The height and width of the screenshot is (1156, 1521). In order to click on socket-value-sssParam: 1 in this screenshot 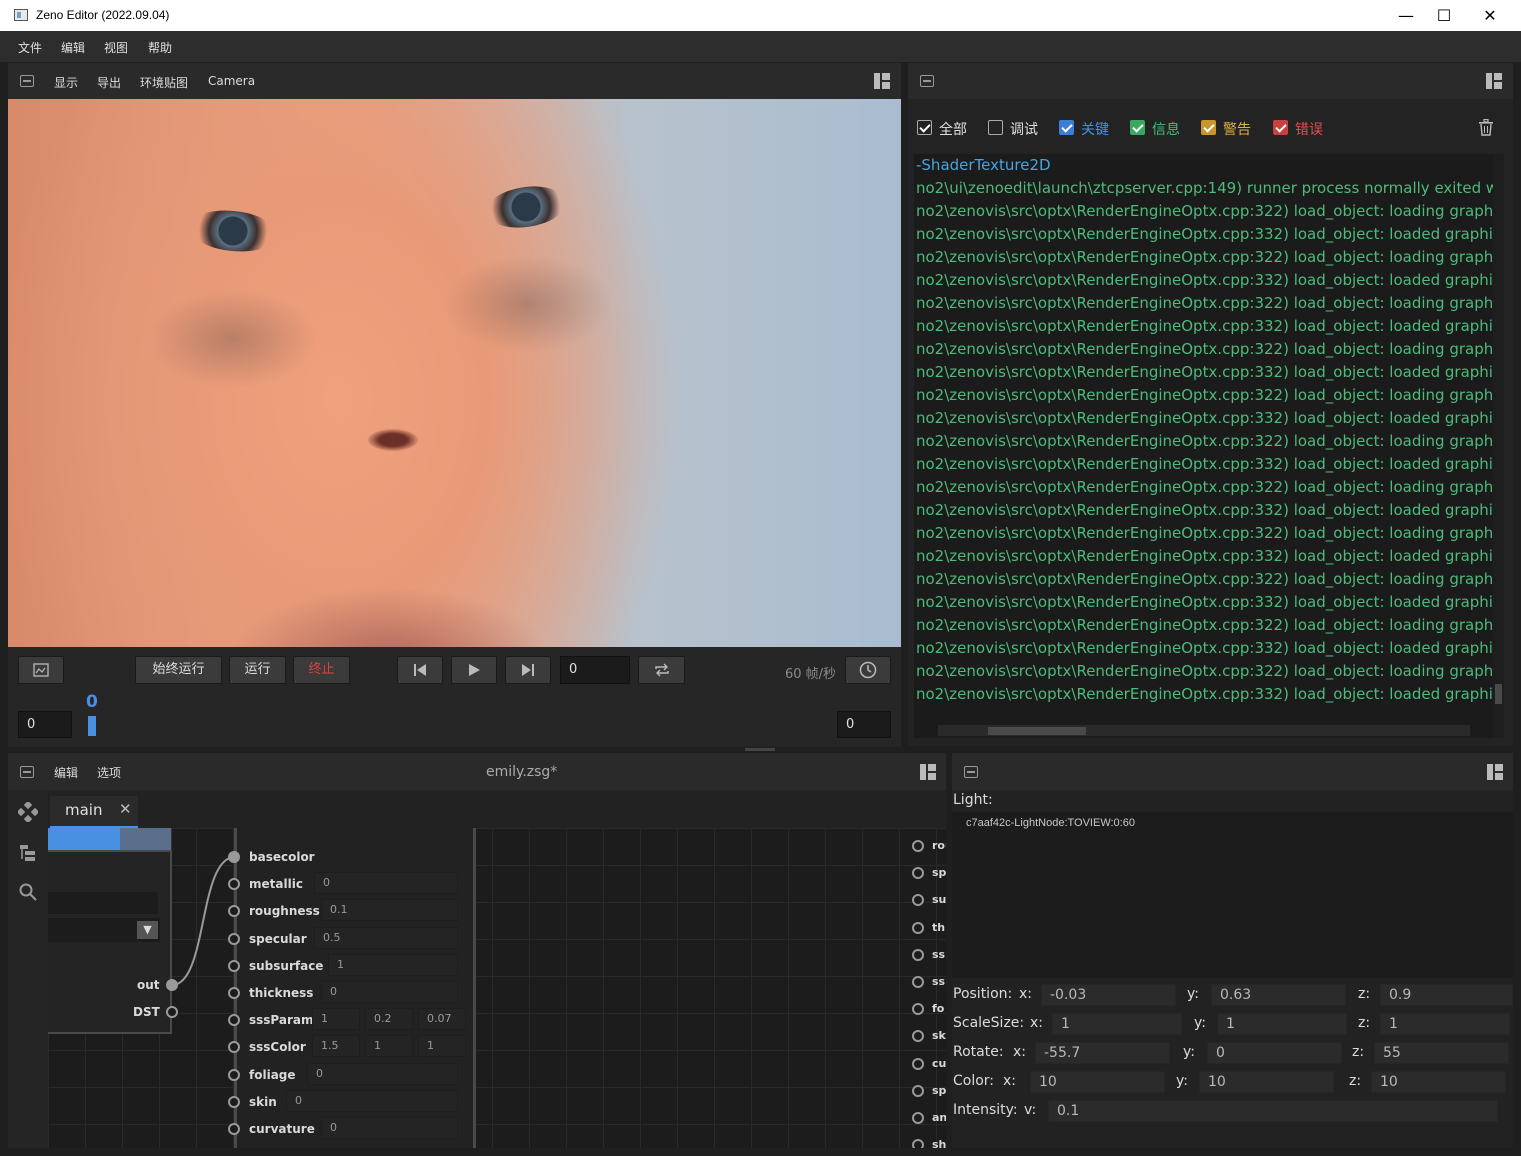, I will do `click(336, 1019)`.